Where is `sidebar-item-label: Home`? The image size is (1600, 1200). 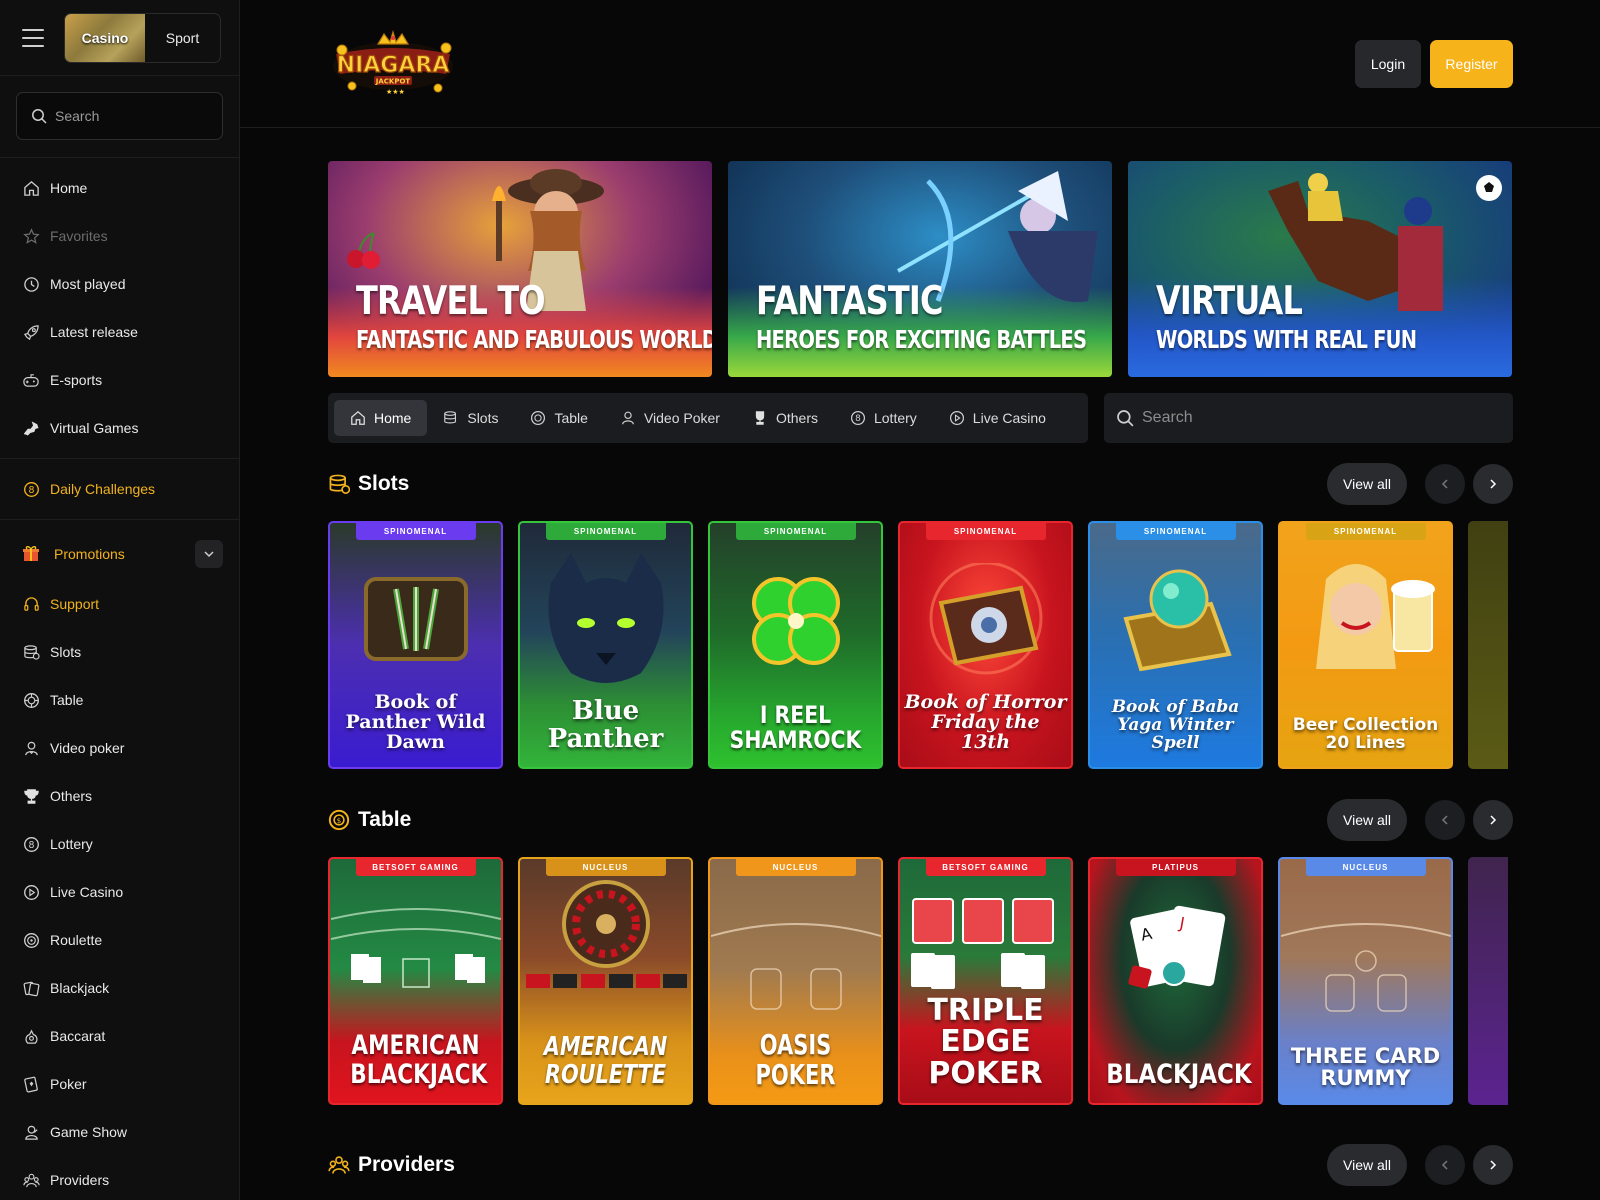
sidebar-item-label: Home is located at coordinates (69, 188).